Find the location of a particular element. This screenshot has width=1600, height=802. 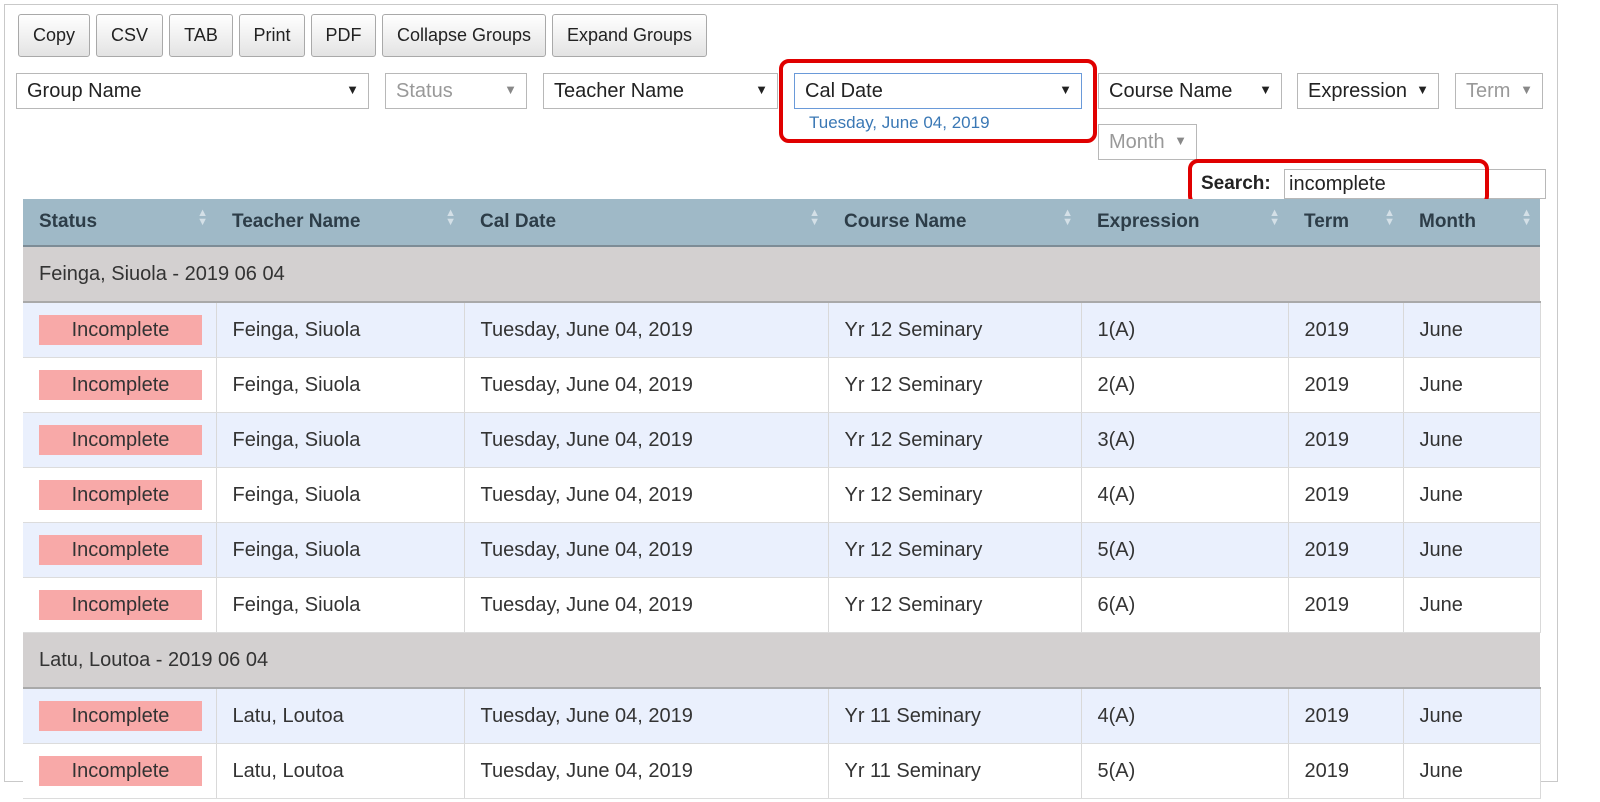

column-header-course-name: Course Name ▲ ▼ is located at coordinates (954, 223).